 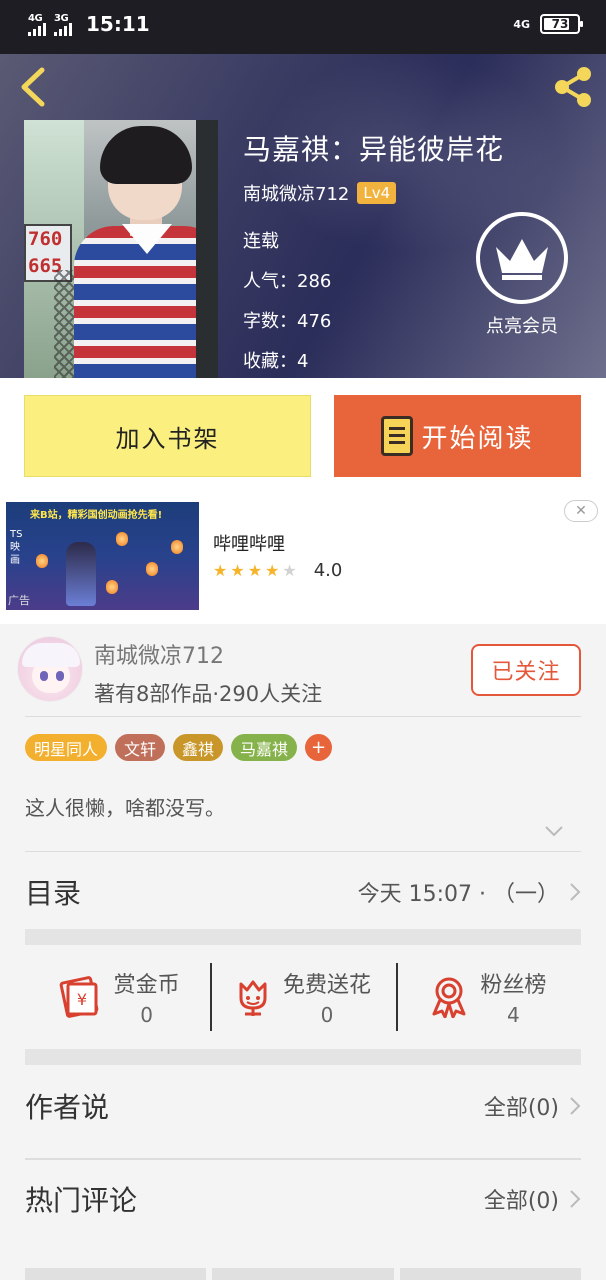 I want to click on tag-list: 明星同人 文轩 鑫祺 马嘉祺 +, so click(x=179, y=747).